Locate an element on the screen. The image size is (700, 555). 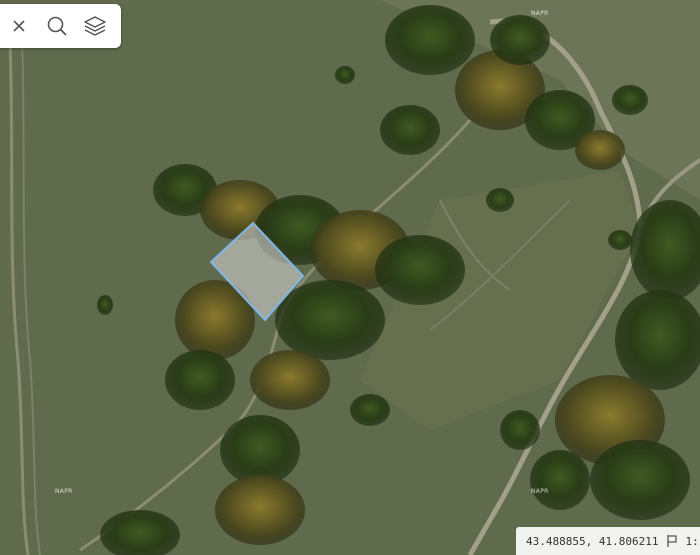
scale-readout: 1: is located at coordinates (692, 541).